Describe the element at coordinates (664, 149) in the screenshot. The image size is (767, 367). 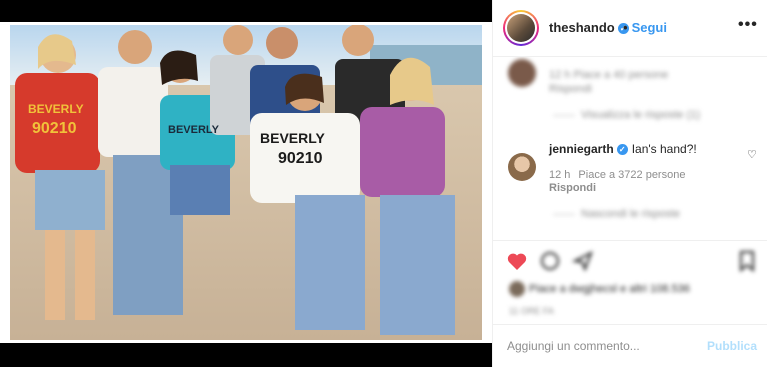
I see `comment-text: Ian's hand?!` at that location.